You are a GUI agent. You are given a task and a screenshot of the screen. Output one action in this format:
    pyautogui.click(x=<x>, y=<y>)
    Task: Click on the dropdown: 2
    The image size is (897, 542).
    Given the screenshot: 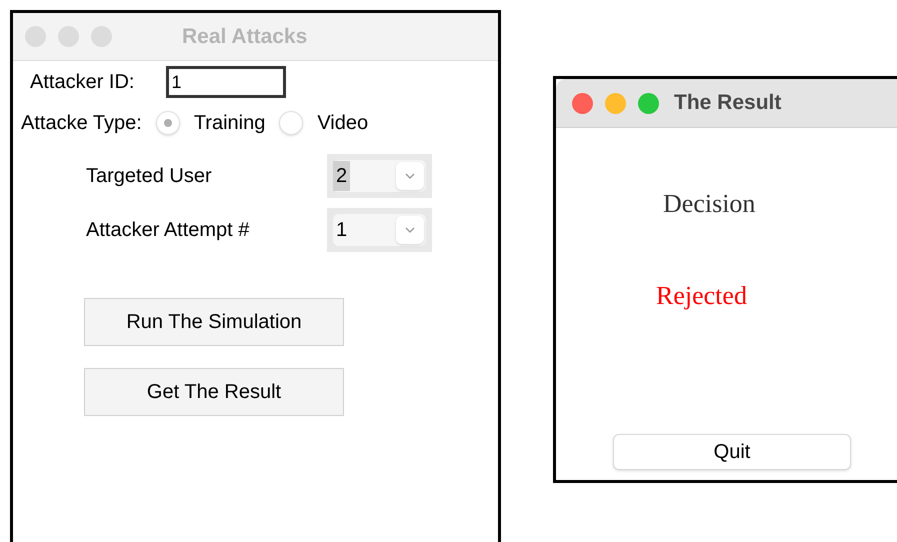 What is the action you would take?
    pyautogui.click(x=379, y=176)
    